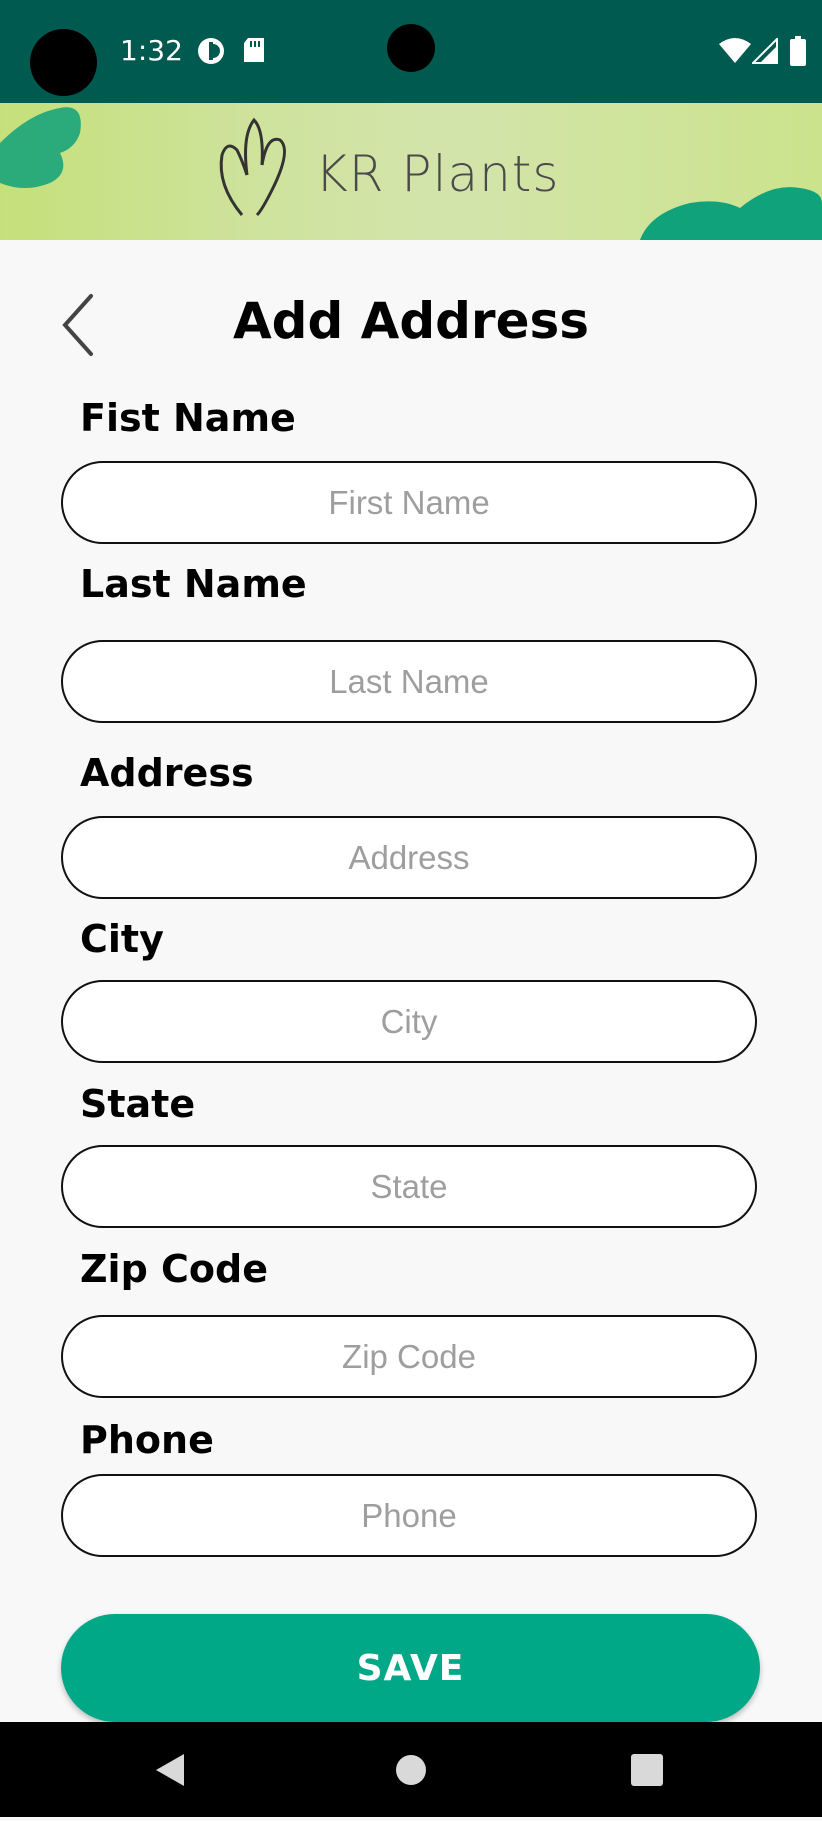 This screenshot has width=822, height=1821. Describe the element at coordinates (735, 53) in the screenshot. I see `wifi-icon` at that location.